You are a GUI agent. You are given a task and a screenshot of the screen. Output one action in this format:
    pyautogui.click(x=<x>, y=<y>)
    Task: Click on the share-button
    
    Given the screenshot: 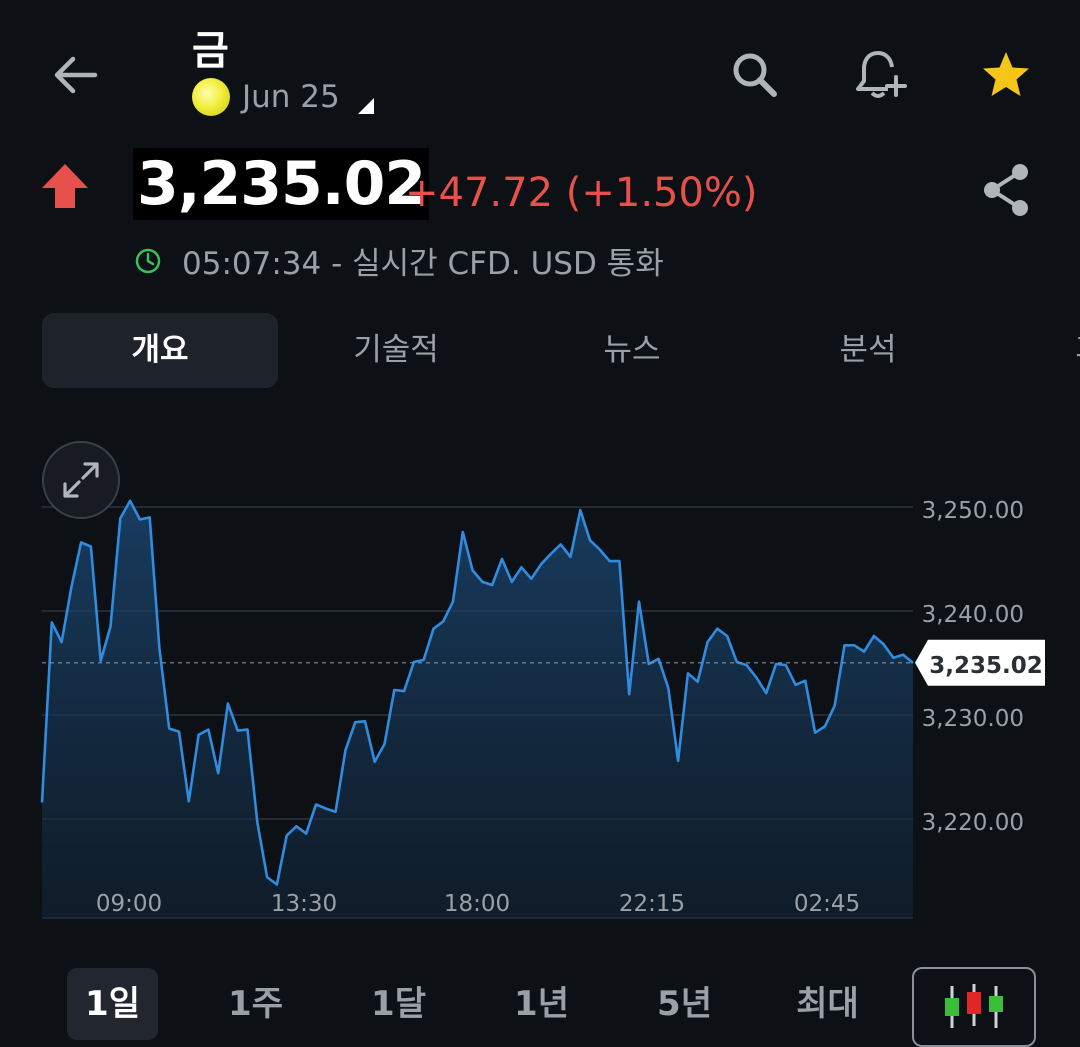 What is the action you would take?
    pyautogui.click(x=1006, y=190)
    